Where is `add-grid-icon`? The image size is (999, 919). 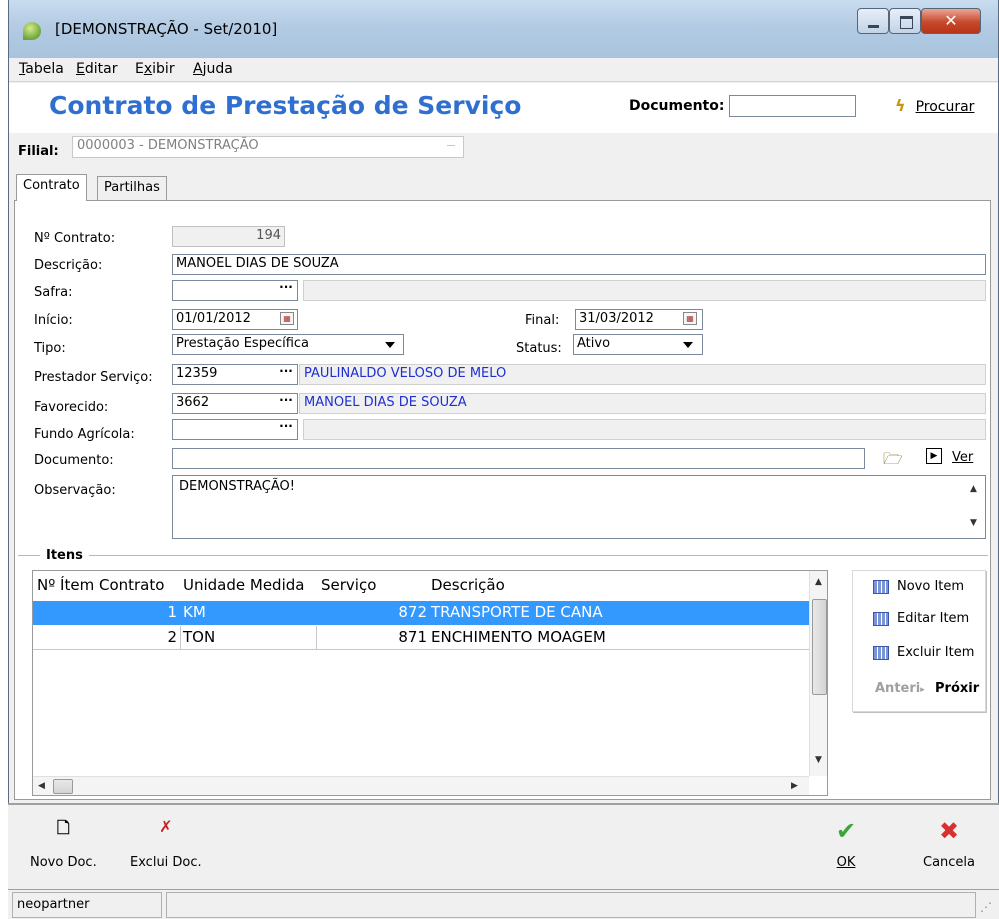
add-grid-icon is located at coordinates (881, 586).